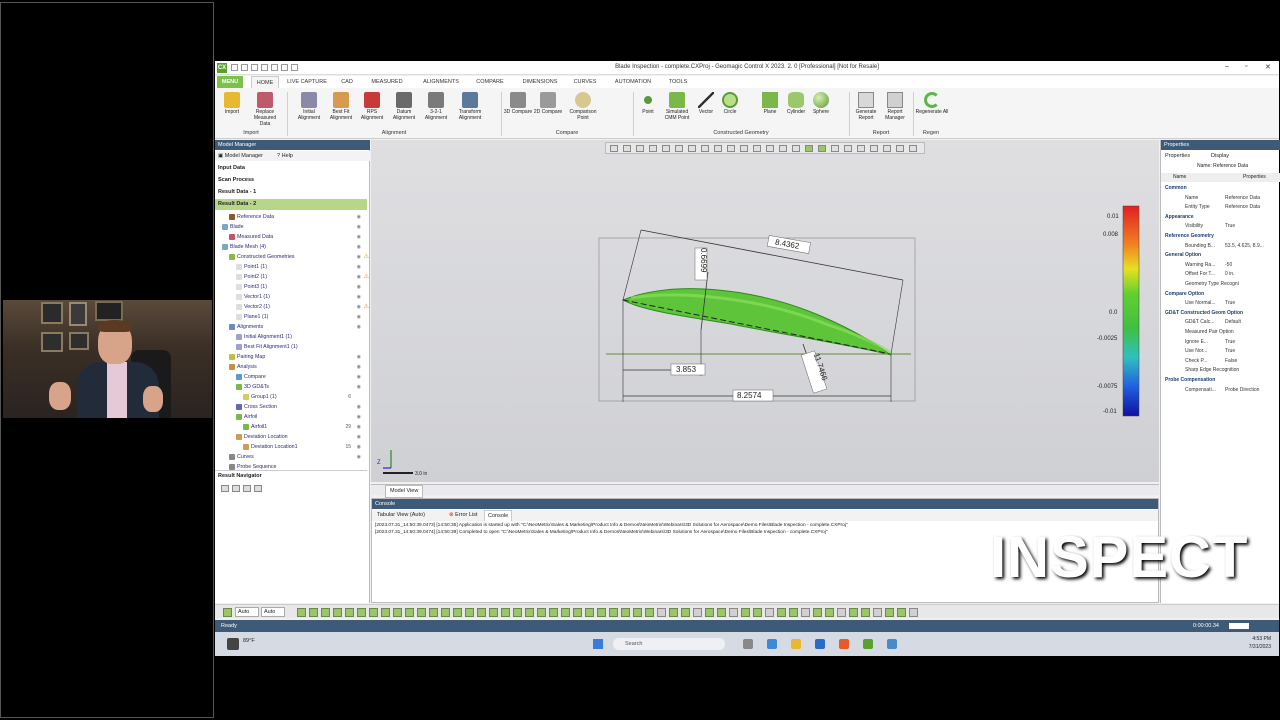  Describe the element at coordinates (540, 82) in the screenshot. I see `tab-dimensions: DIMENSIONS` at that location.